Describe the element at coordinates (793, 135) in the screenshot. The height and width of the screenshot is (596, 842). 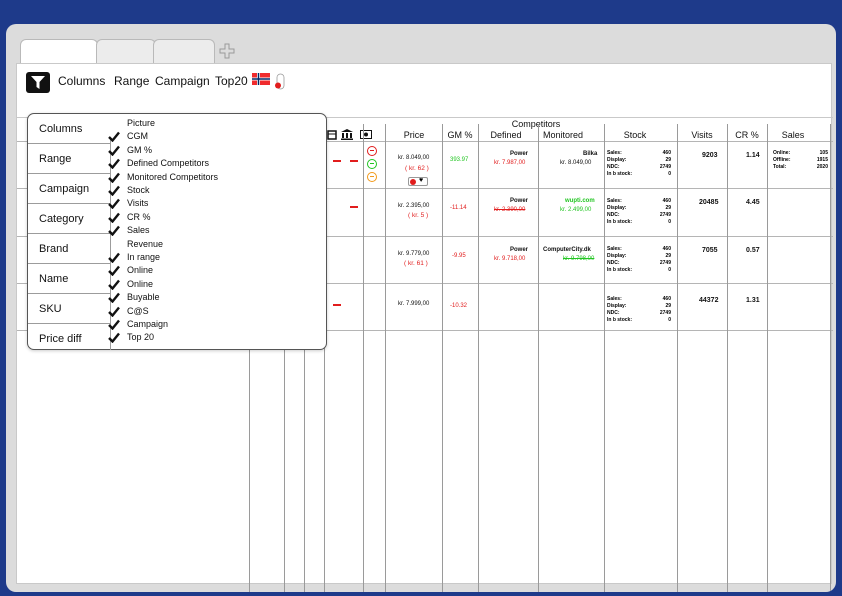
I see `header-sales: Sales` at that location.